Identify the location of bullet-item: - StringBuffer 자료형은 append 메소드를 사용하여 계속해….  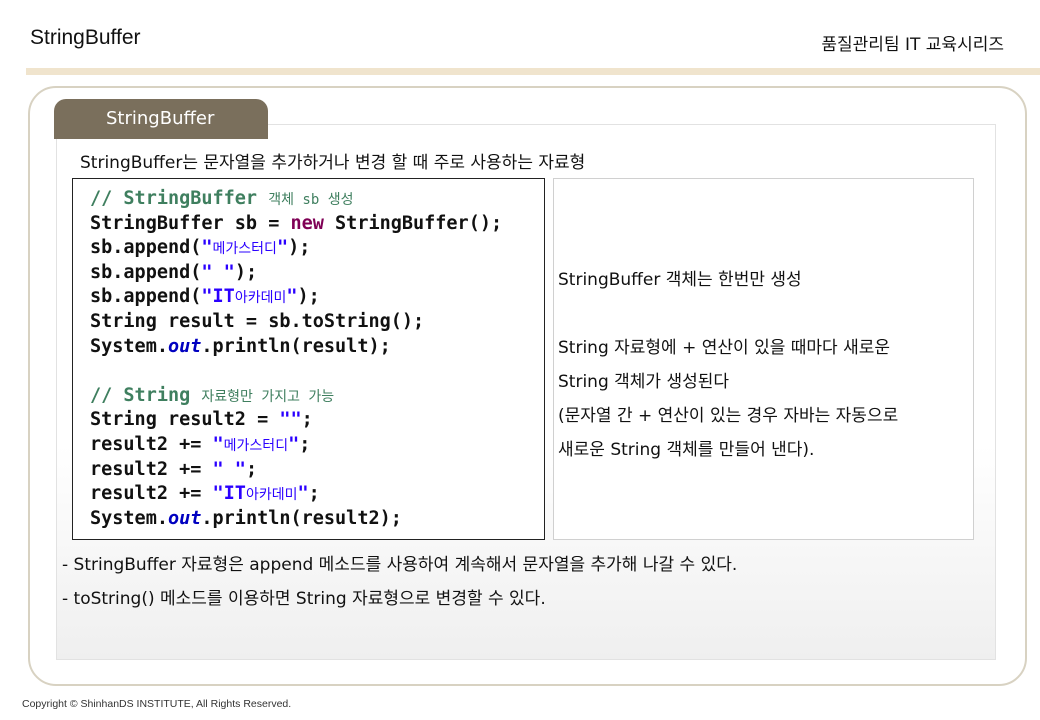
(400, 565).